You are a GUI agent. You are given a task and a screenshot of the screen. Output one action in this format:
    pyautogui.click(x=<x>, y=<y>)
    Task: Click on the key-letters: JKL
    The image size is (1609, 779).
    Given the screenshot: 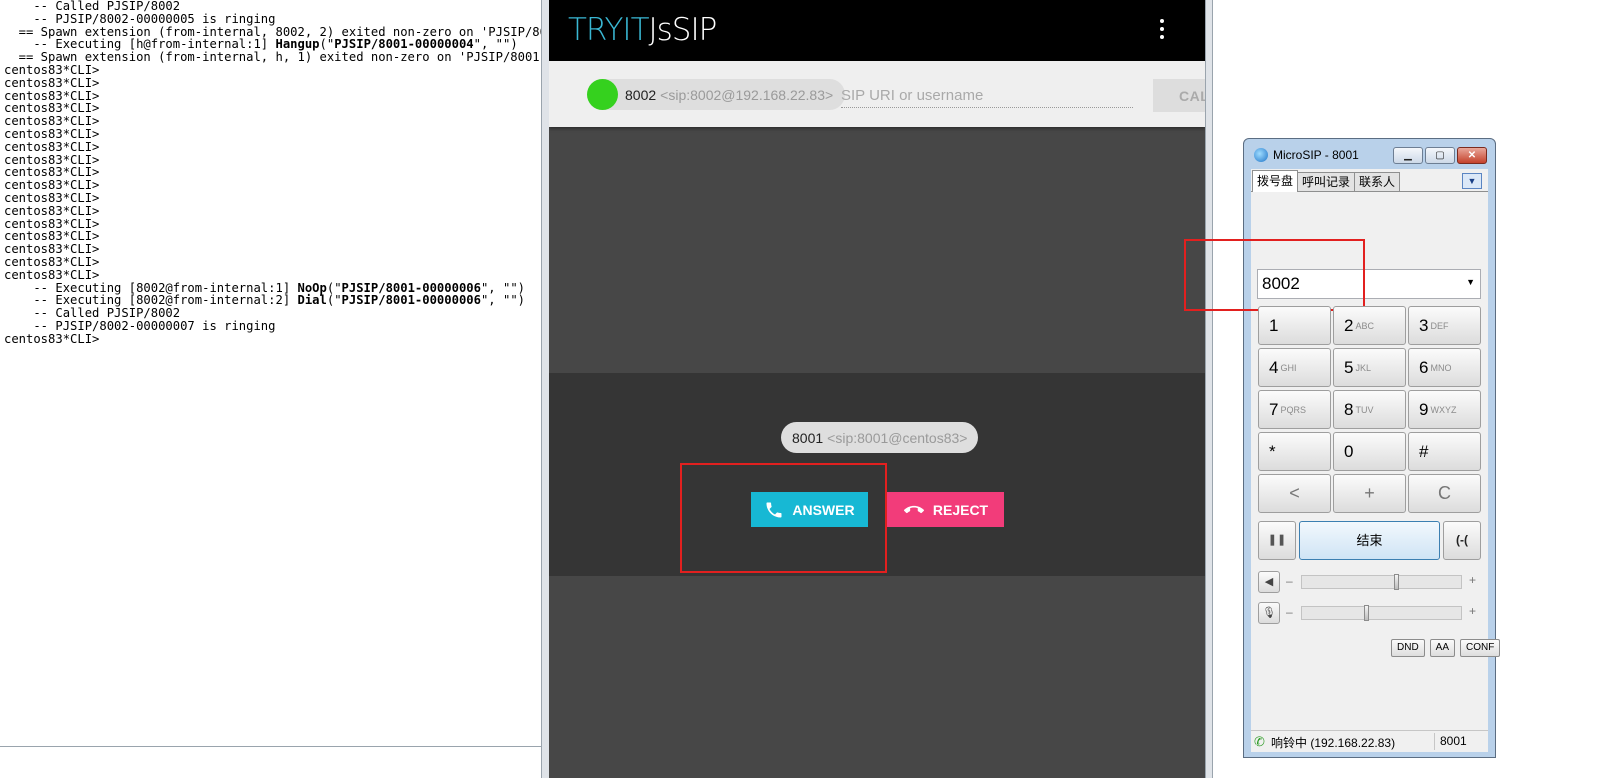 What is the action you would take?
    pyautogui.click(x=1363, y=367)
    